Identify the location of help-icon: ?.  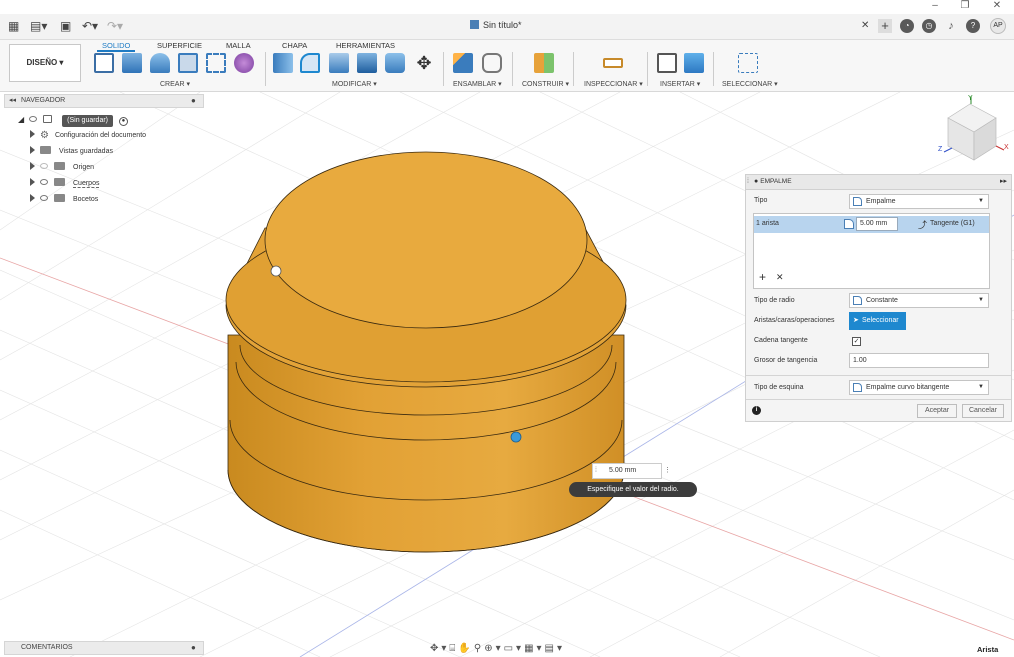
(973, 26).